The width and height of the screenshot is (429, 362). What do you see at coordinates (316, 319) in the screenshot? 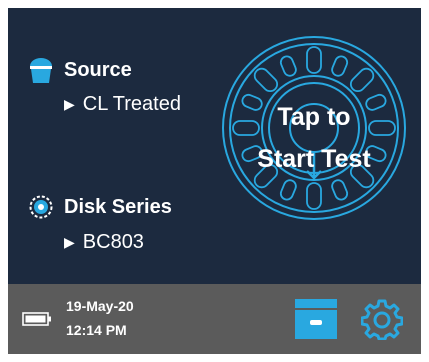
I see `archive-box-icon` at bounding box center [316, 319].